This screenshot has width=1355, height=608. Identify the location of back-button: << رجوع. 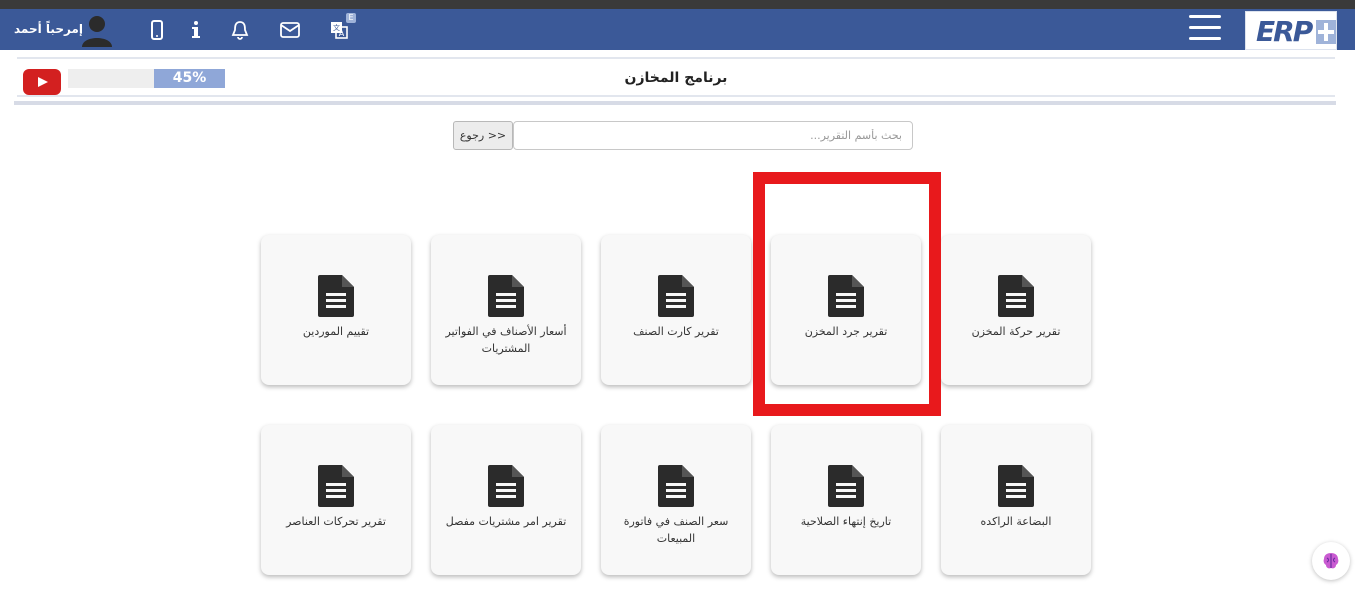
(483, 135).